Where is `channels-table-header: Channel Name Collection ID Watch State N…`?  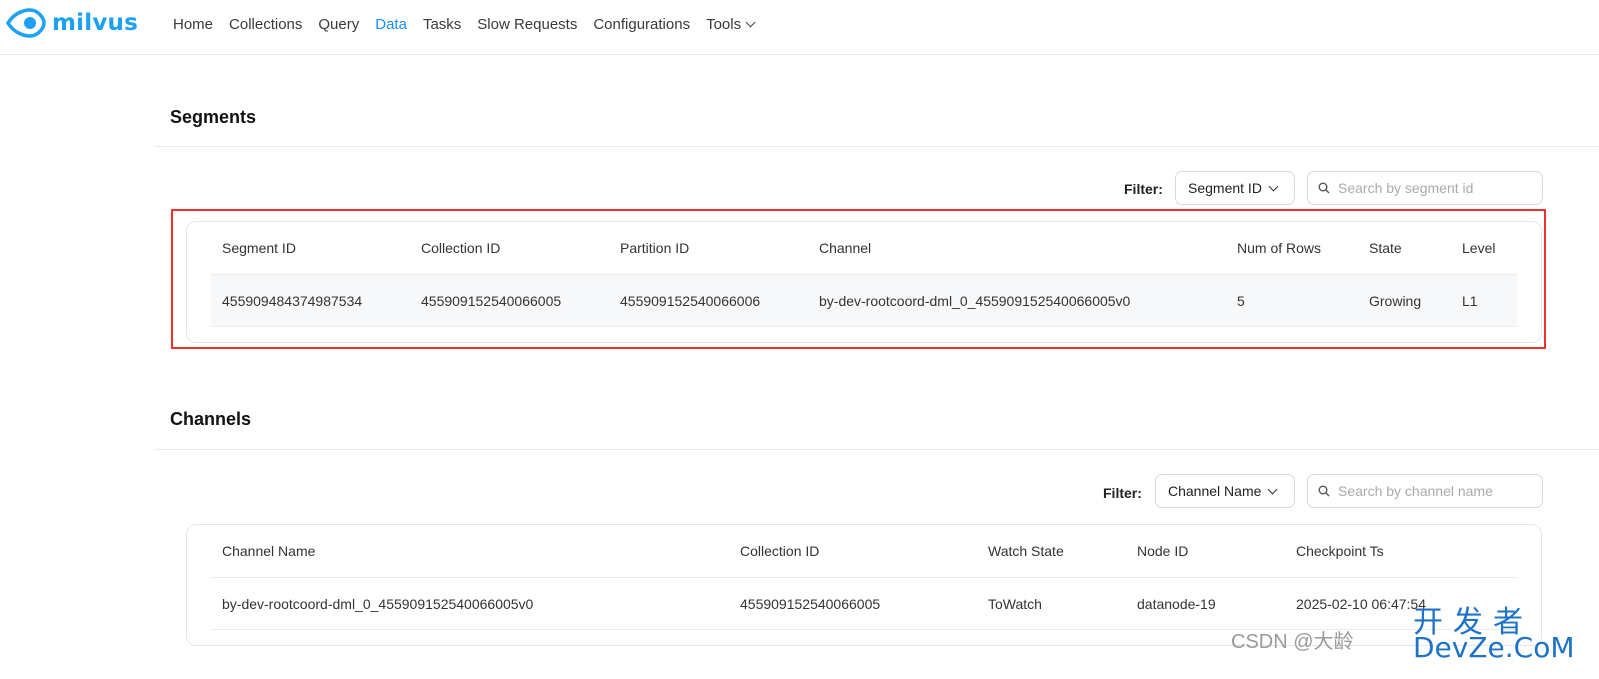
channels-table-header: Channel Name Collection ID Watch State N… is located at coordinates (864, 551).